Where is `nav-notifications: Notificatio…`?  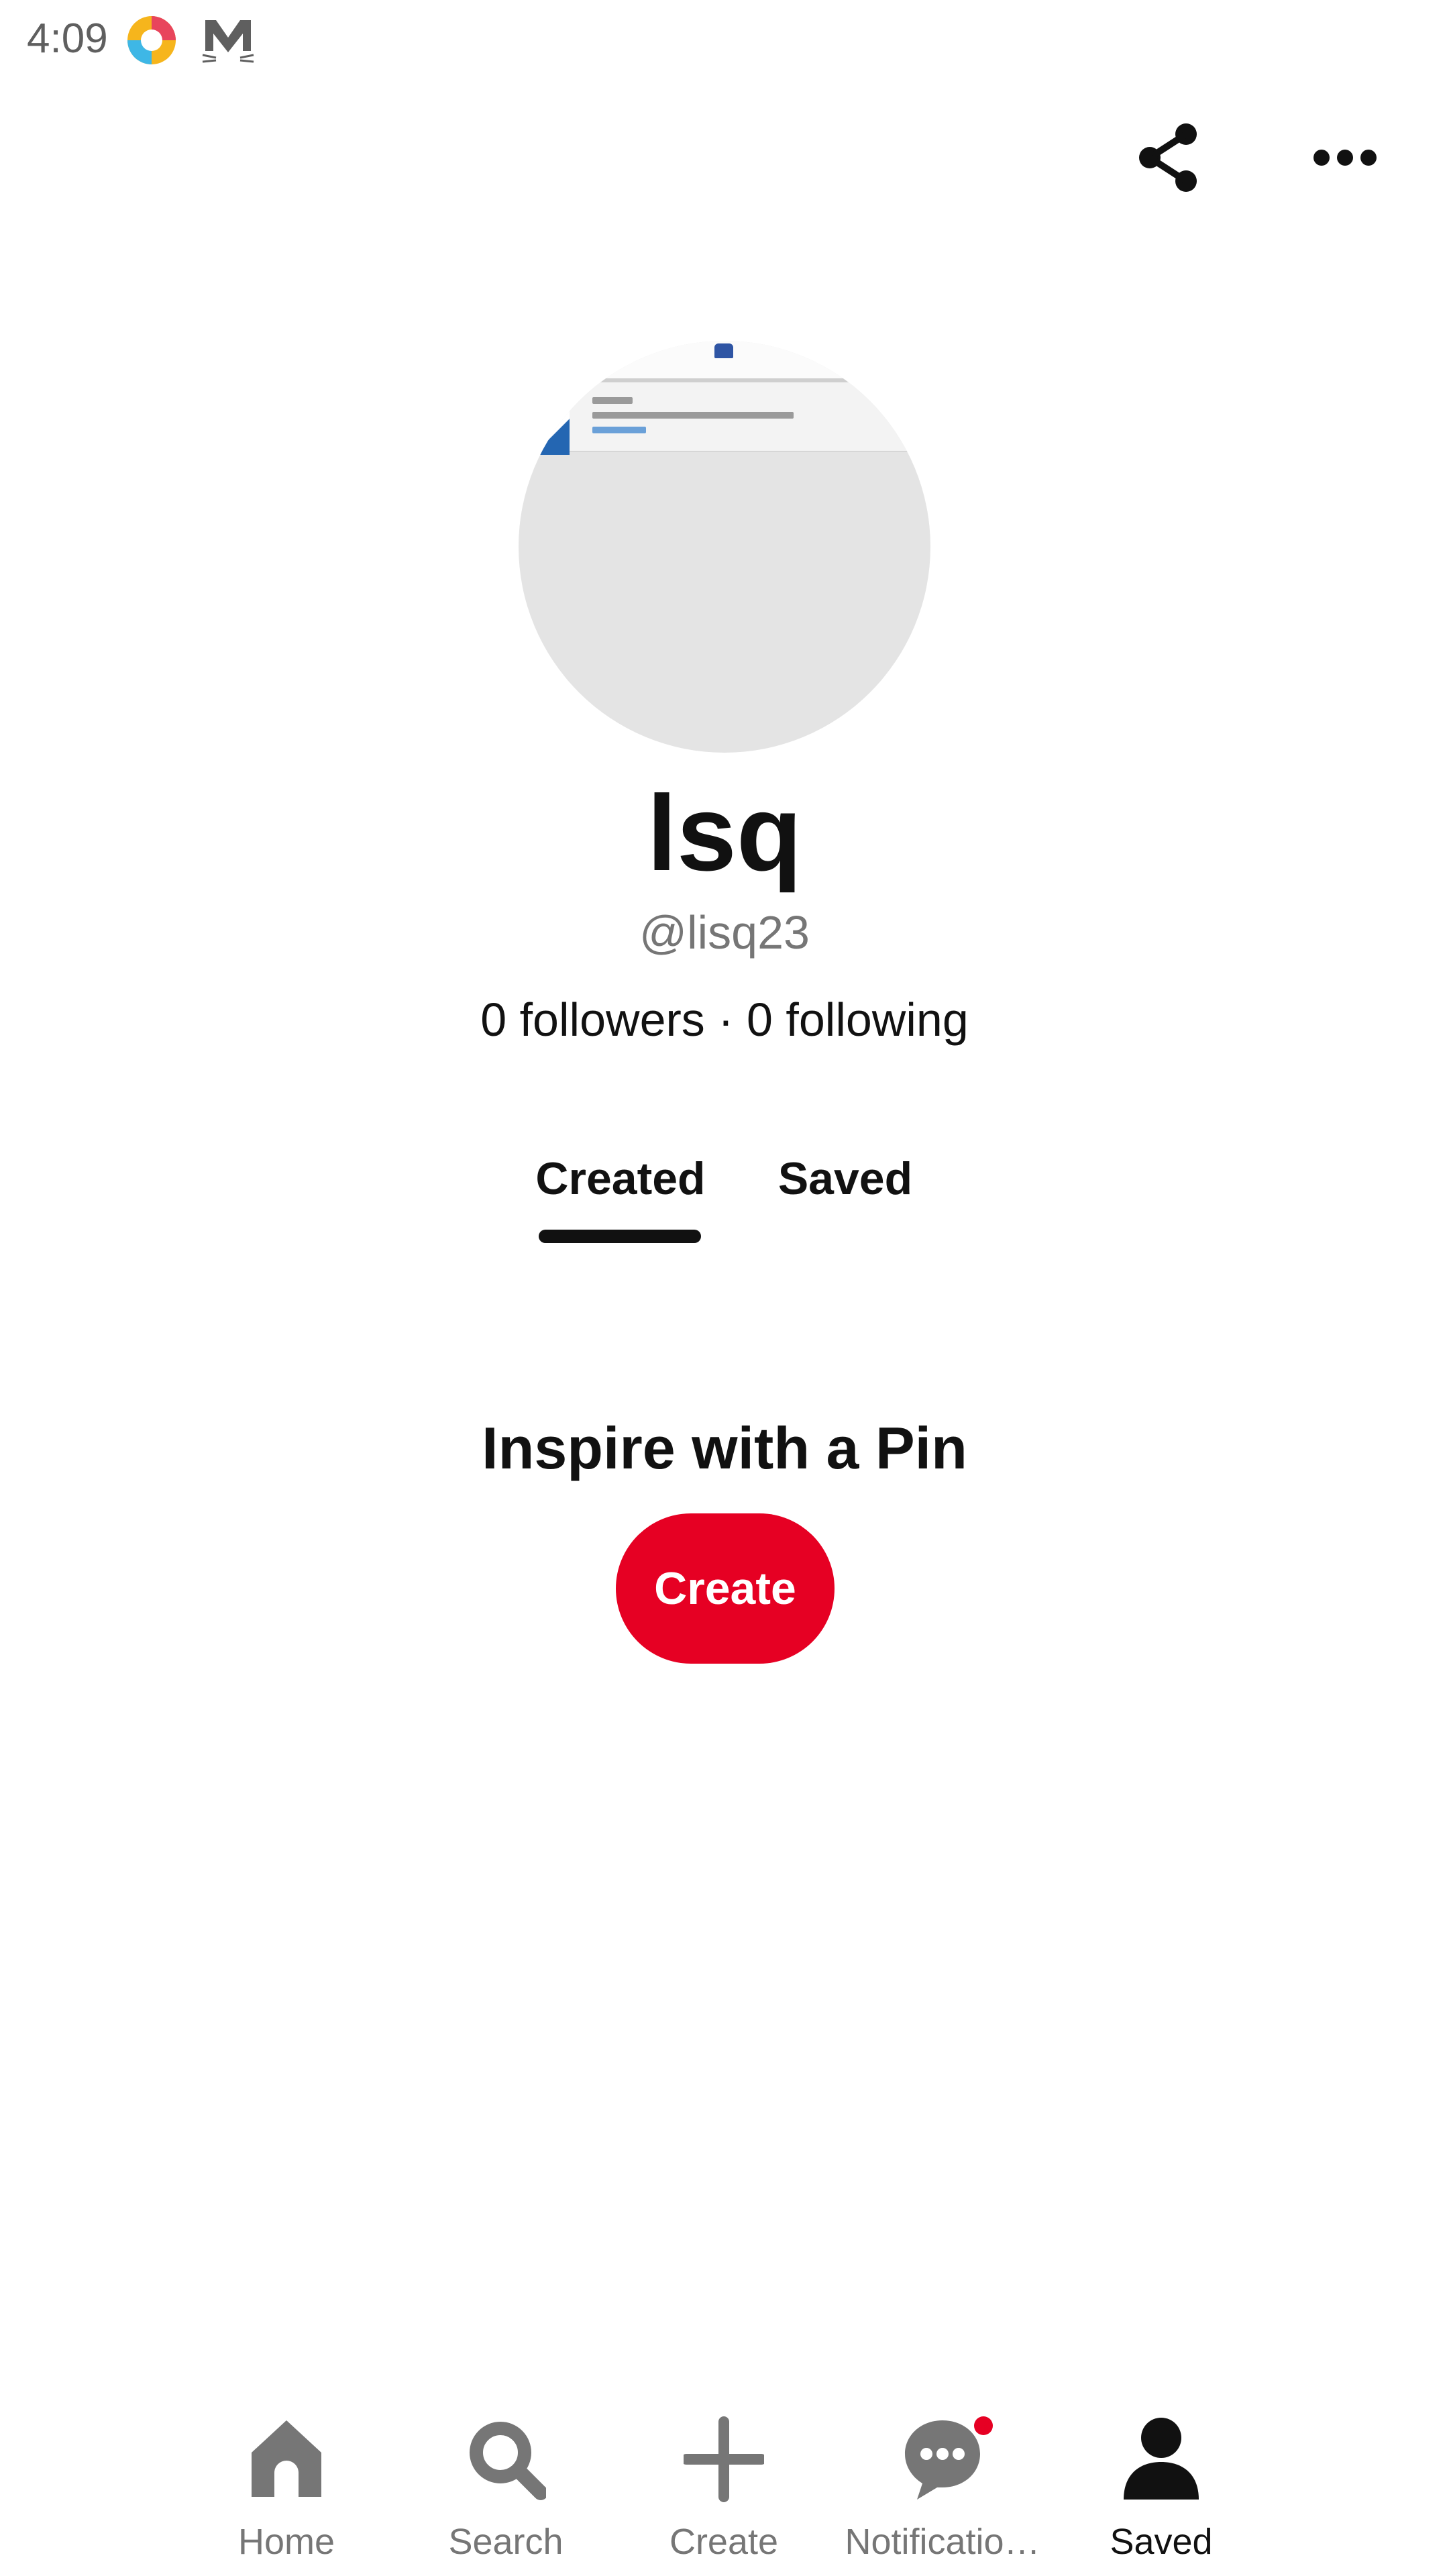 nav-notifications: Notificatio… is located at coordinates (942, 2489).